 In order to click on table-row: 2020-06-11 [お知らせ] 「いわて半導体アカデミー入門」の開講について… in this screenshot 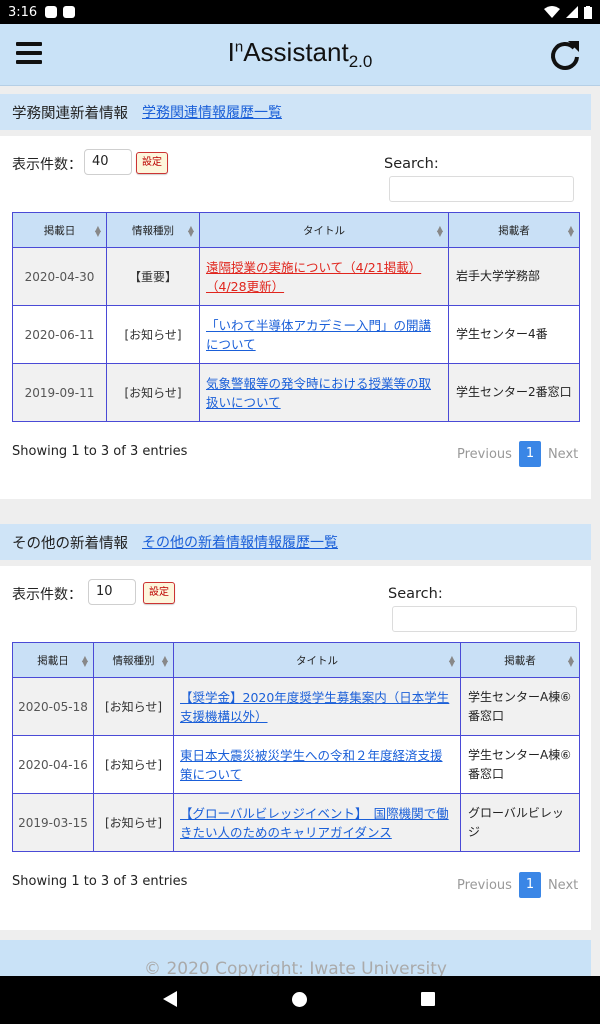, I will do `click(296, 334)`.